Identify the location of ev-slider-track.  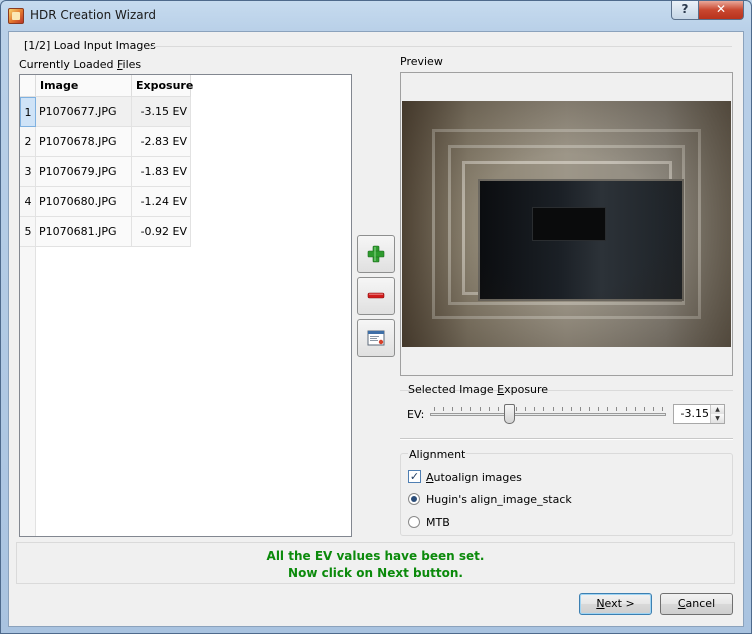
(548, 411).